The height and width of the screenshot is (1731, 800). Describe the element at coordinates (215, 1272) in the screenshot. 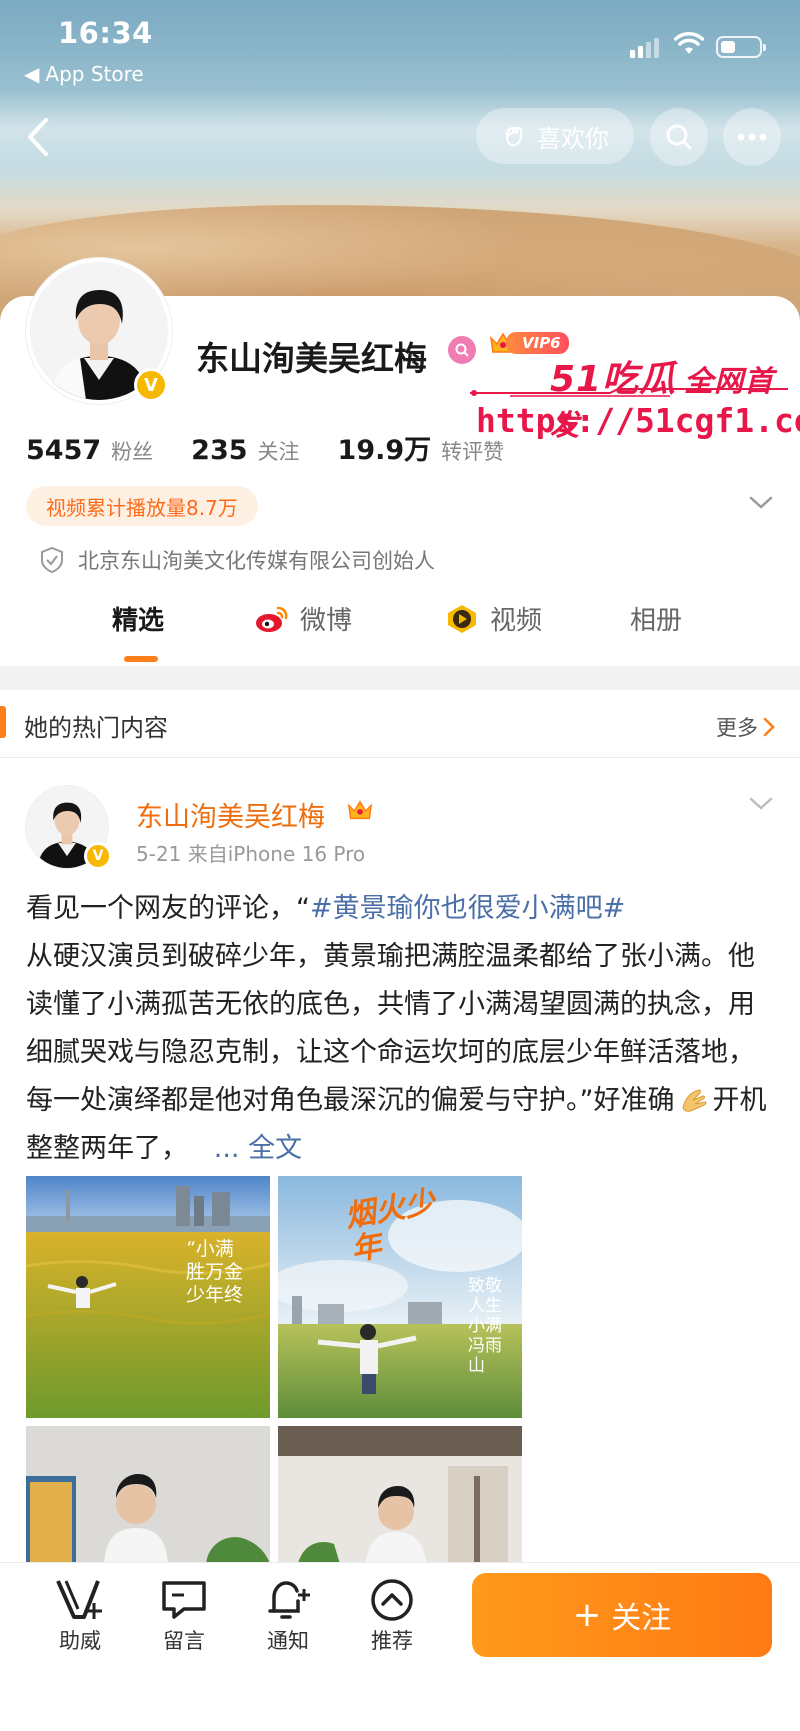

I see `image-1-caption: “小满胜万金 少年终` at that location.